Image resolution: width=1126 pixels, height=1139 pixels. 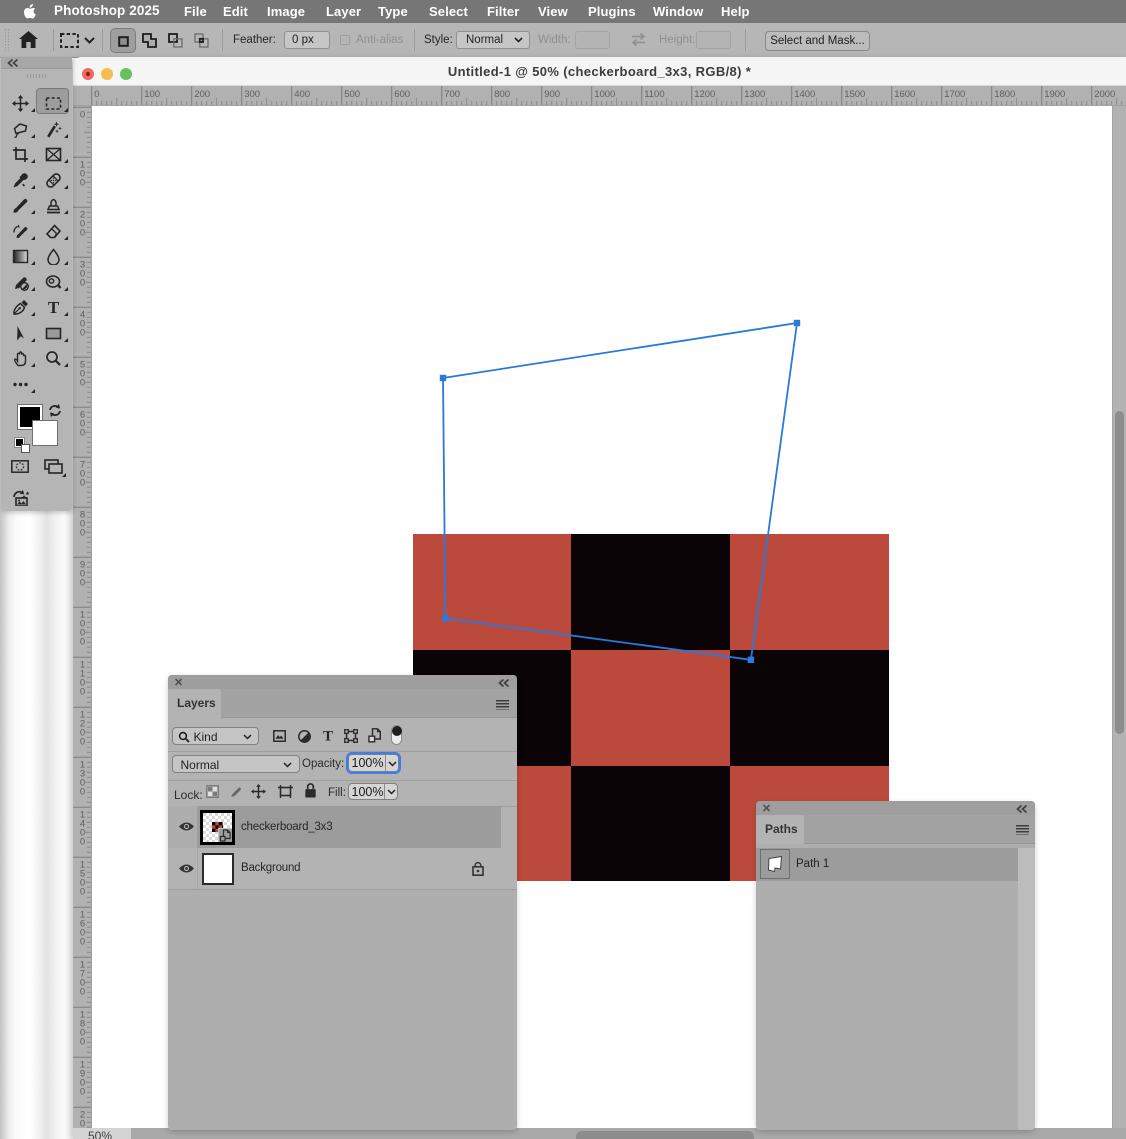 What do you see at coordinates (904, 94) in the screenshot?
I see `svg-text: 1600` at bounding box center [904, 94].